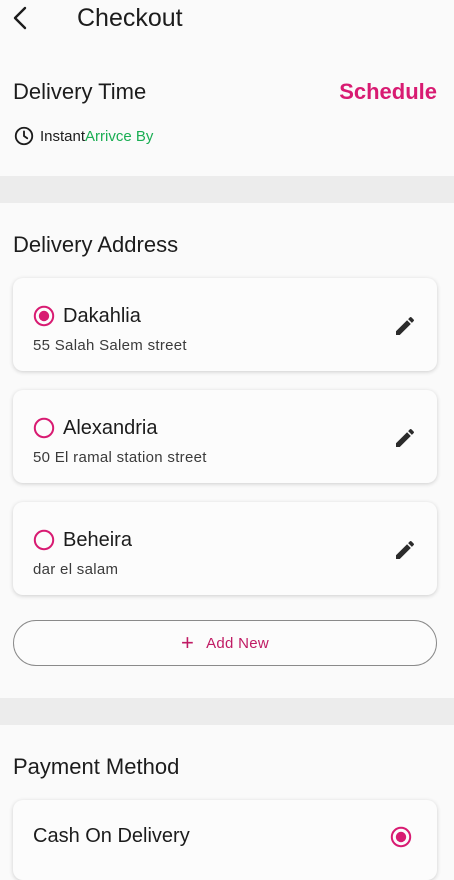  What do you see at coordinates (187, 642) in the screenshot?
I see `plus-icon: +` at bounding box center [187, 642].